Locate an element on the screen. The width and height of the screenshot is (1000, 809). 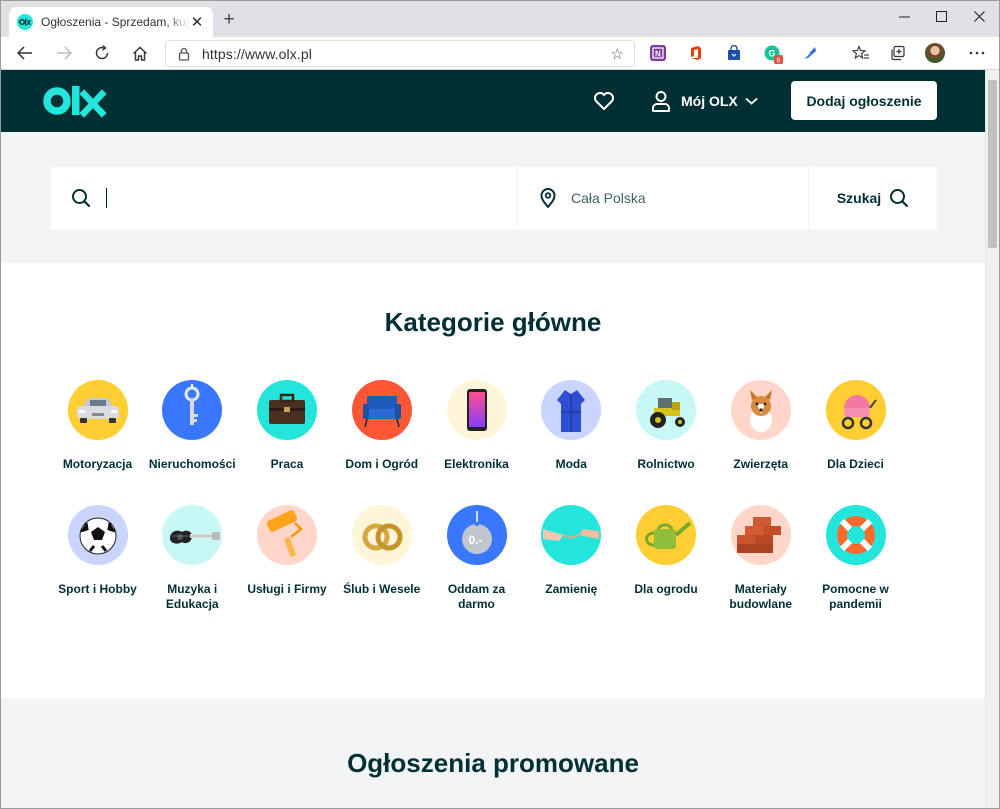
profile-avatar is located at coordinates (935, 53).